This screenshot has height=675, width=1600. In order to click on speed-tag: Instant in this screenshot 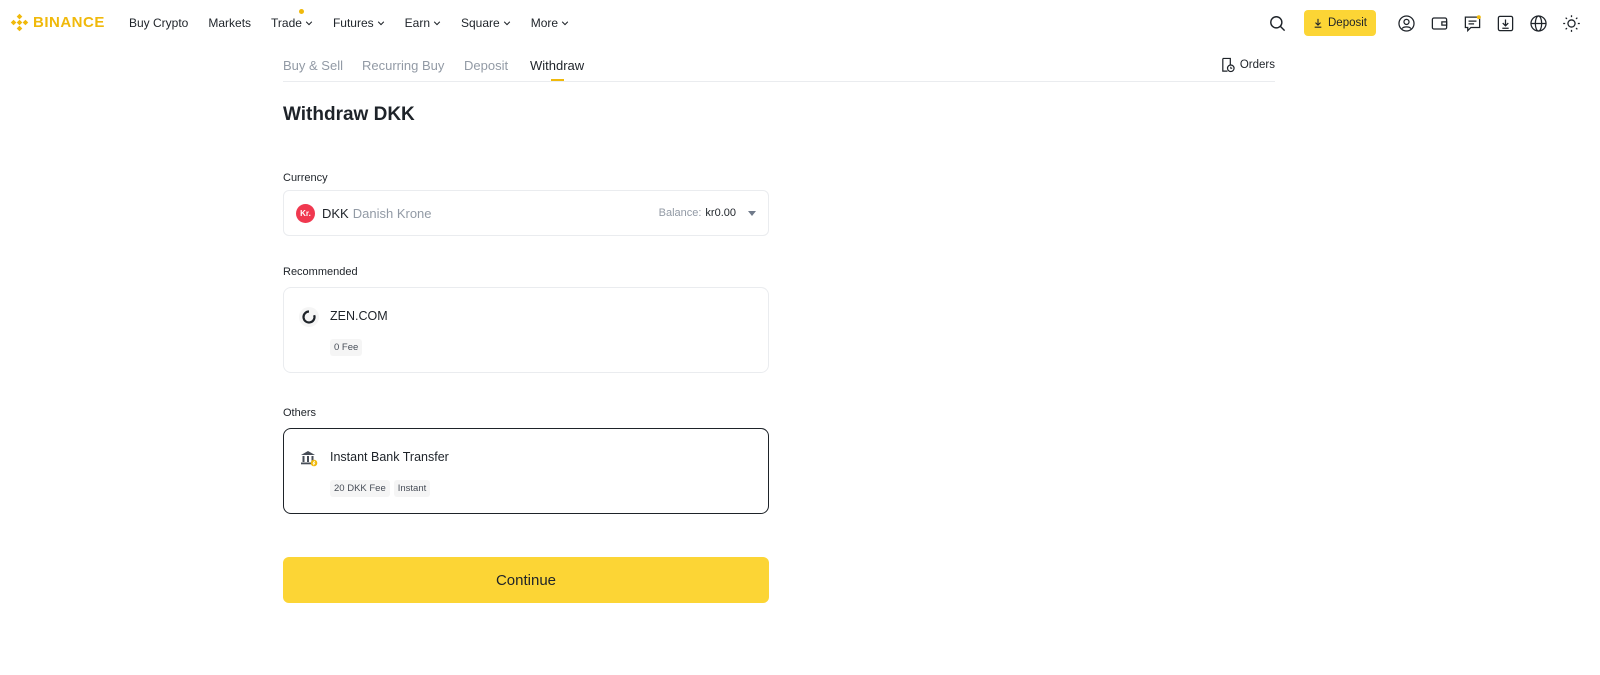, I will do `click(412, 488)`.